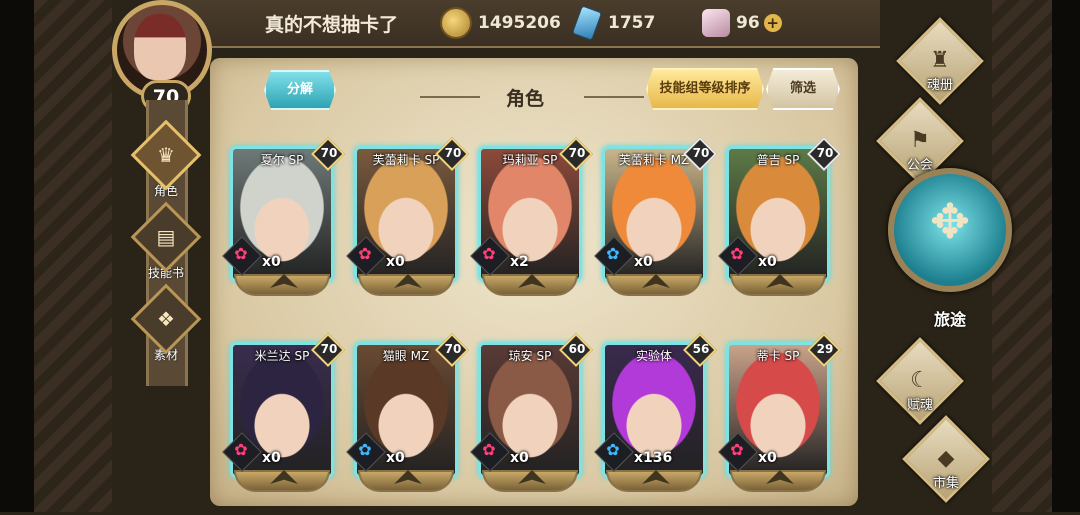 The height and width of the screenshot is (515, 1080). I want to click on character-card: 普吉 SP 70 ✿ x0, so click(779, 217).